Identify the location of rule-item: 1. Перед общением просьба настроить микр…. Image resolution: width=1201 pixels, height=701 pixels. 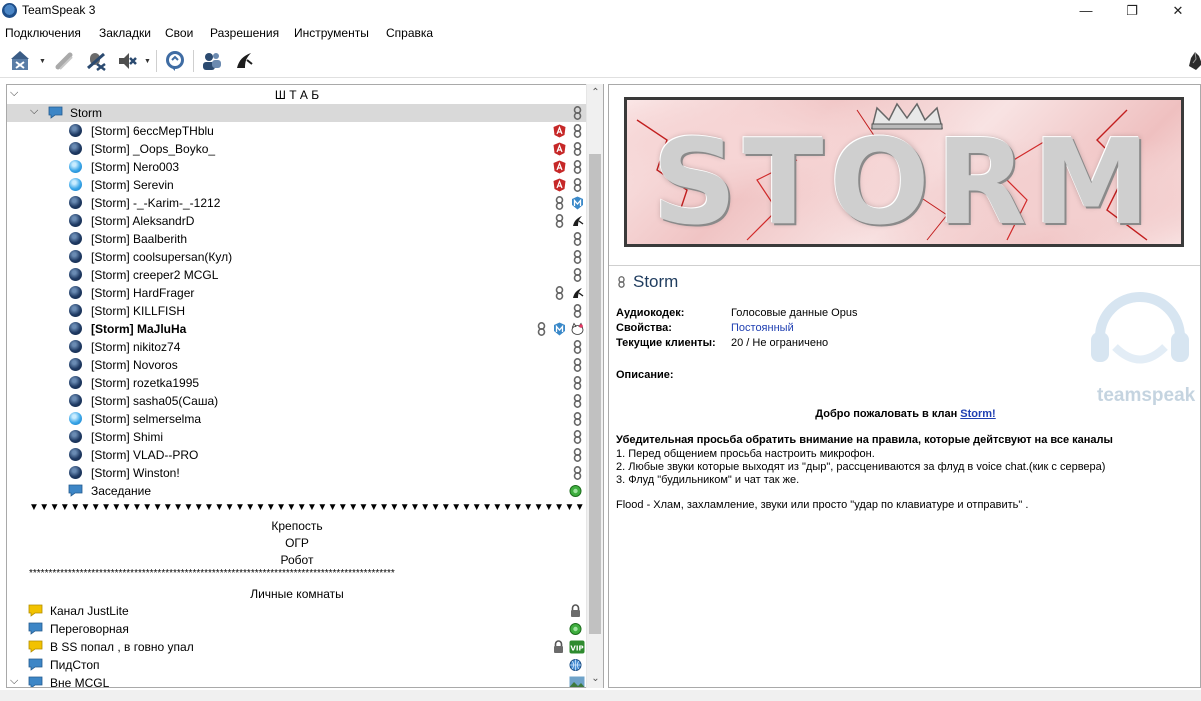
(745, 454).